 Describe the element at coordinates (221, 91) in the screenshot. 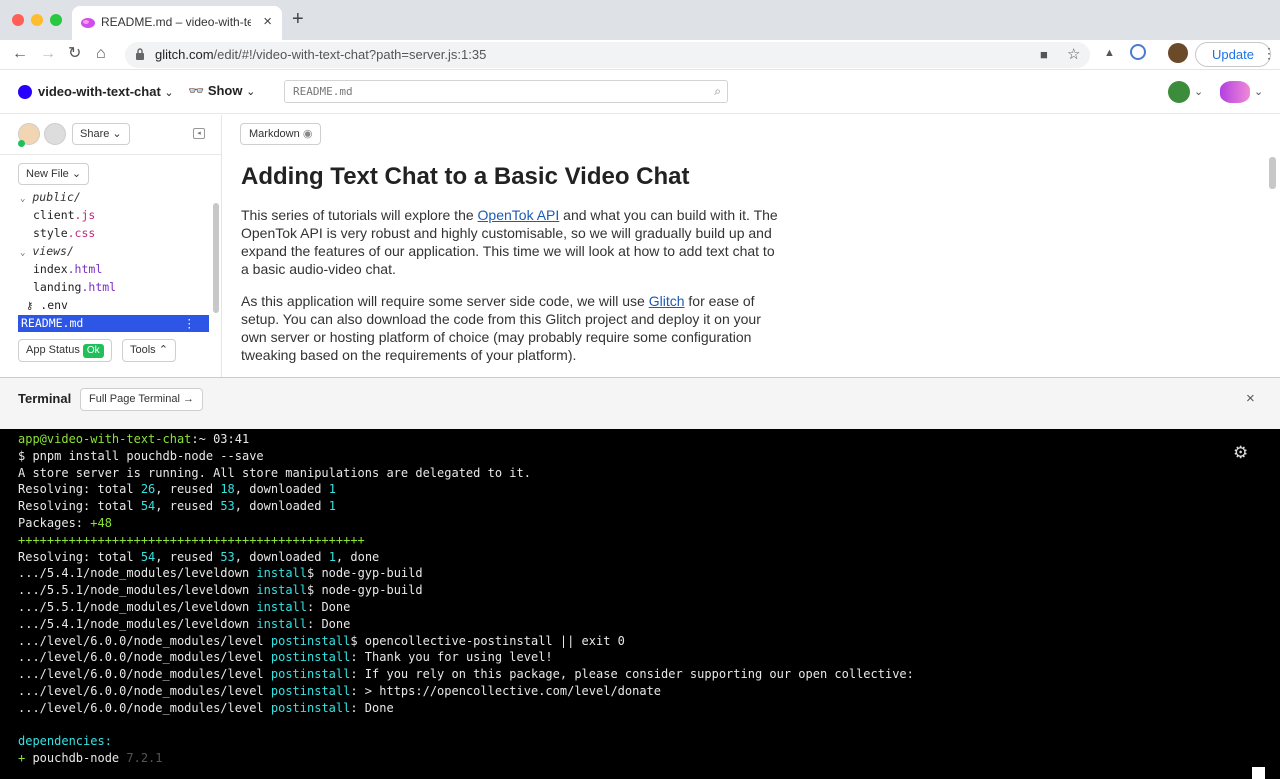

I see `show-button: 👓 Show ⌄` at that location.